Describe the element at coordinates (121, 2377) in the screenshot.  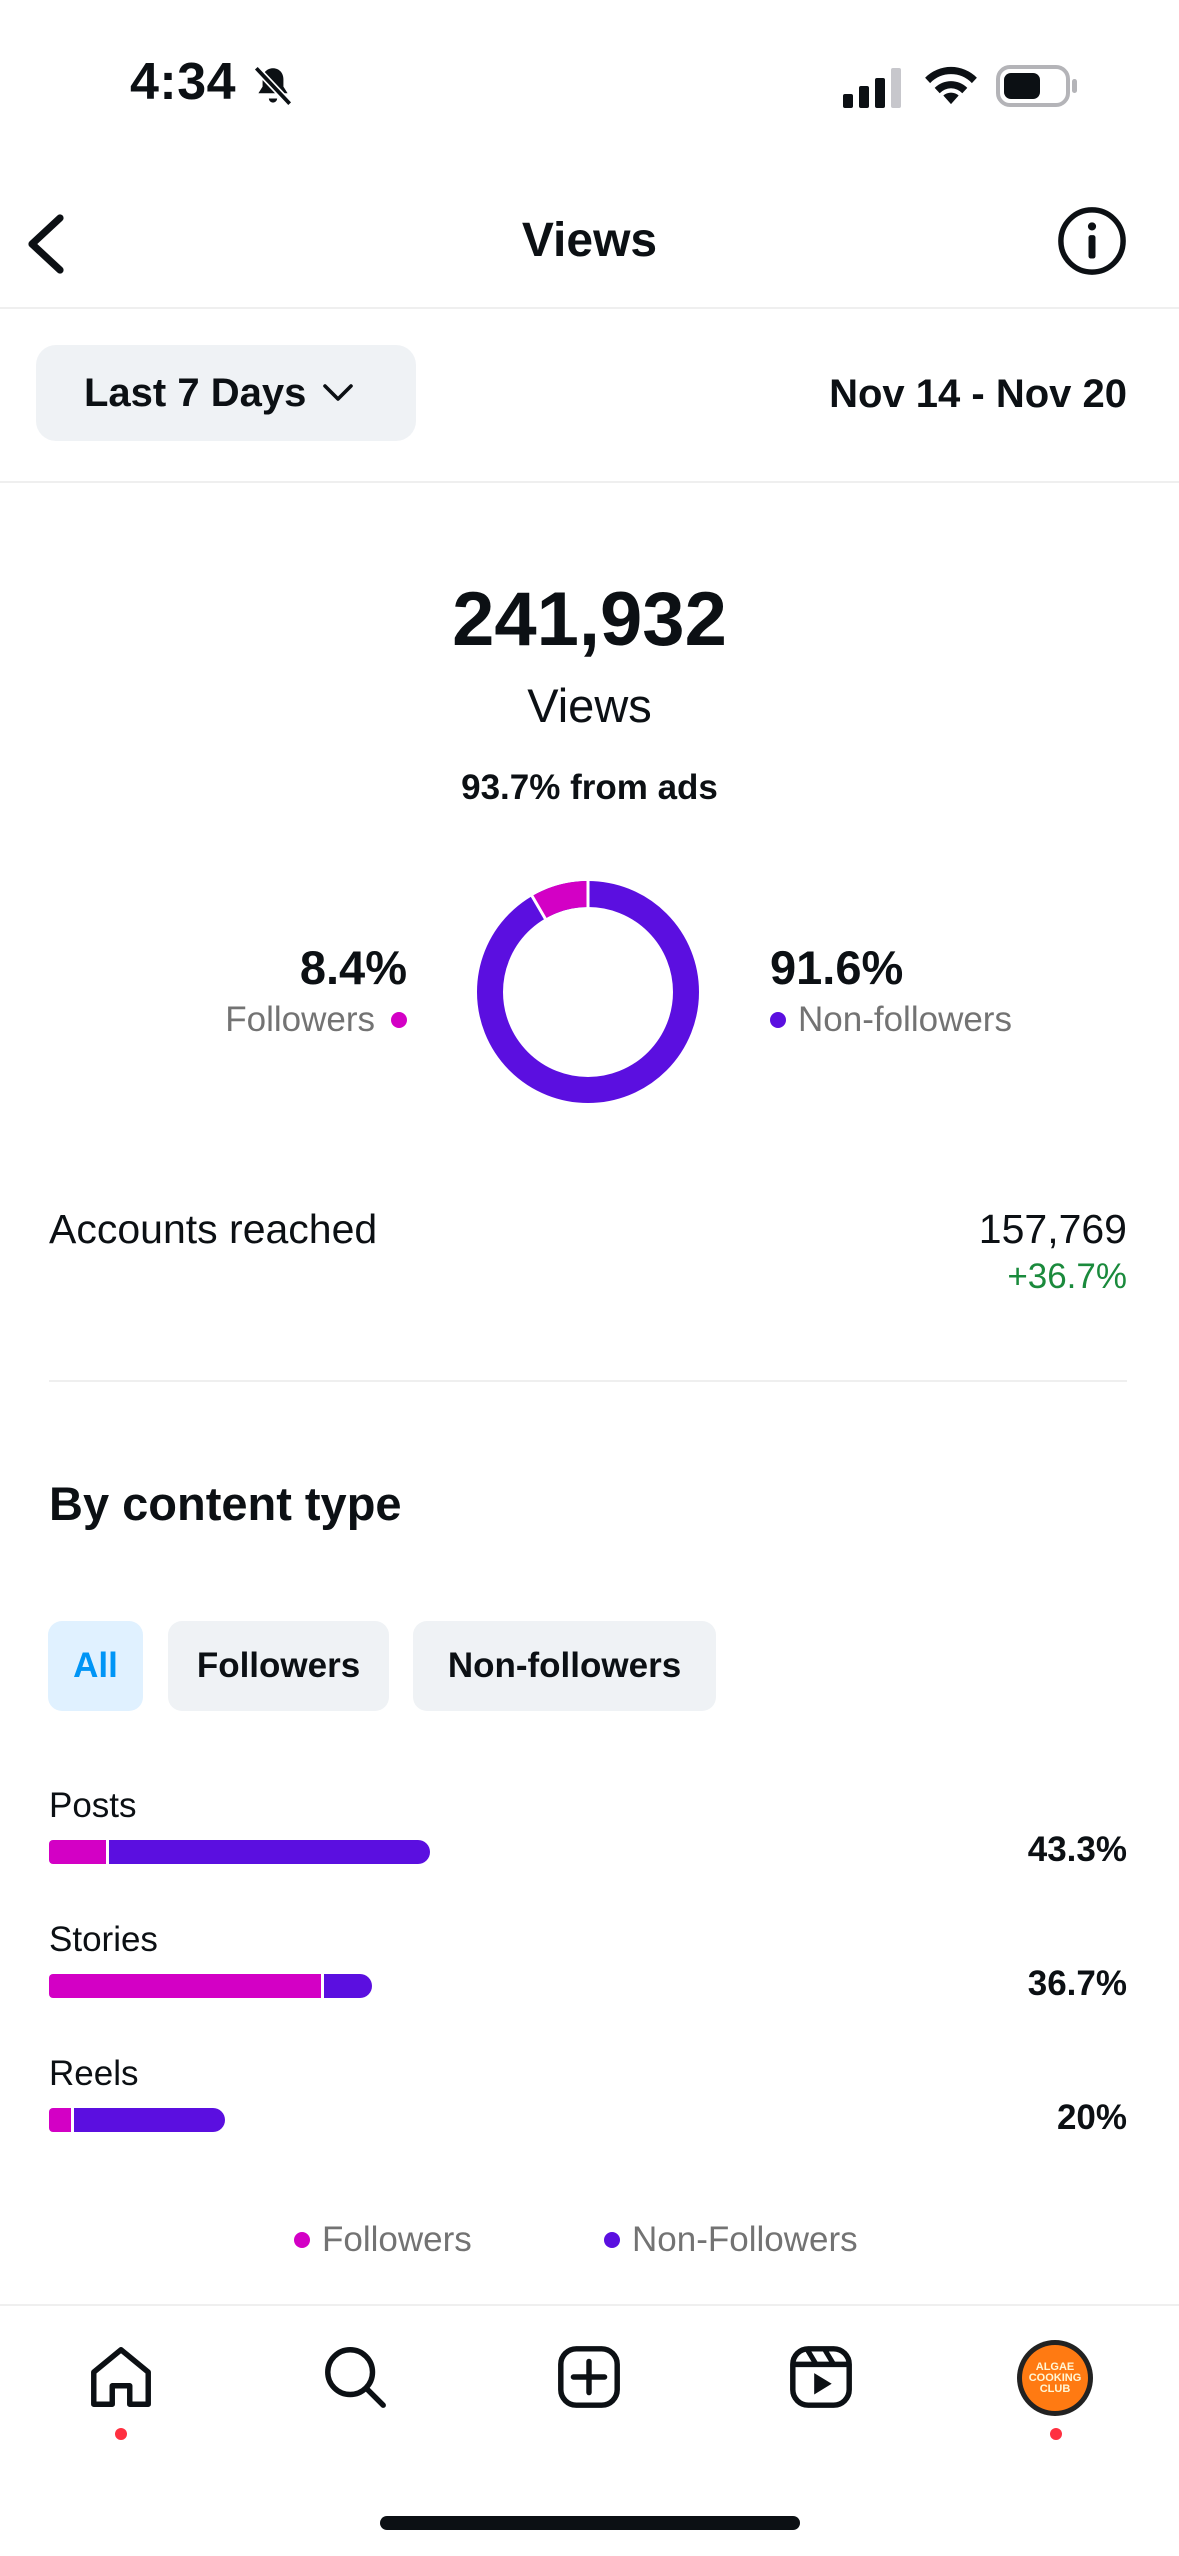
I see `home-icon` at that location.